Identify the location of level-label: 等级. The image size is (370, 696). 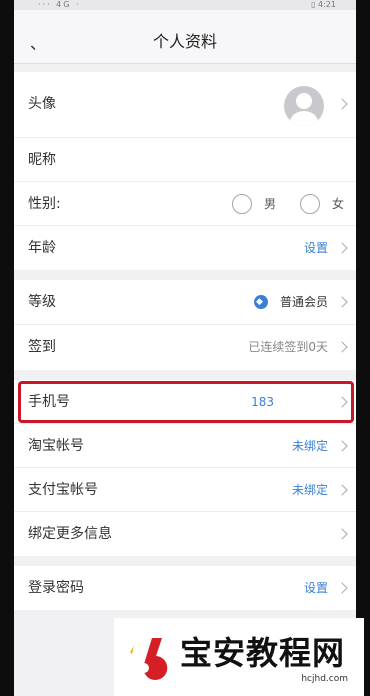
(42, 302).